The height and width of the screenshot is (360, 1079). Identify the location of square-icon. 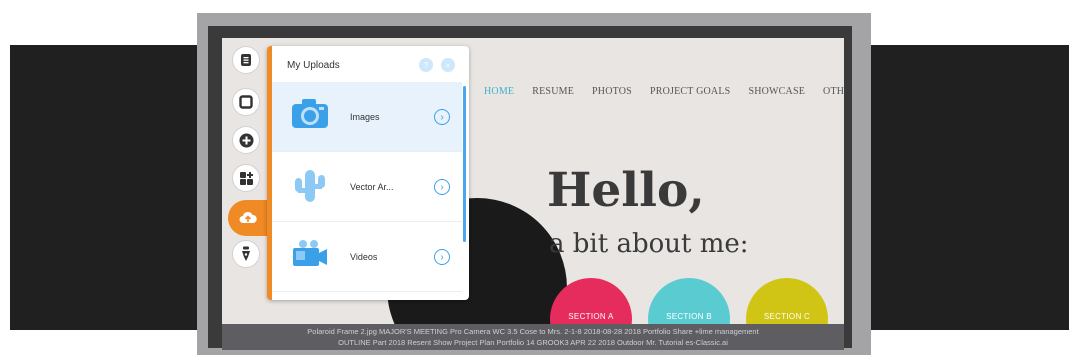
(246, 102).